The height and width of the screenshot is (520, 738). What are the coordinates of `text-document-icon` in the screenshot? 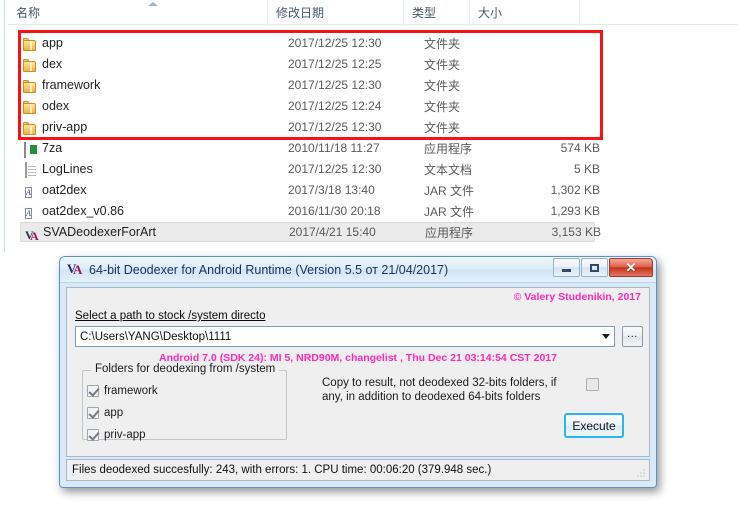 It's located at (30, 169).